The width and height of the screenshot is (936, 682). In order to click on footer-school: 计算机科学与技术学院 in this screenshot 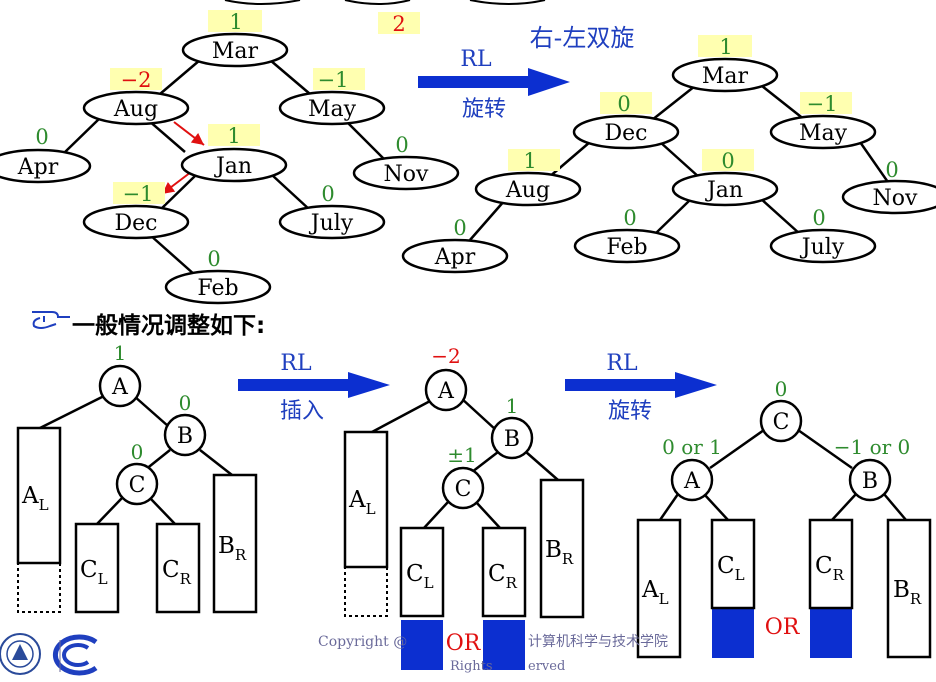, I will do `click(598, 642)`.